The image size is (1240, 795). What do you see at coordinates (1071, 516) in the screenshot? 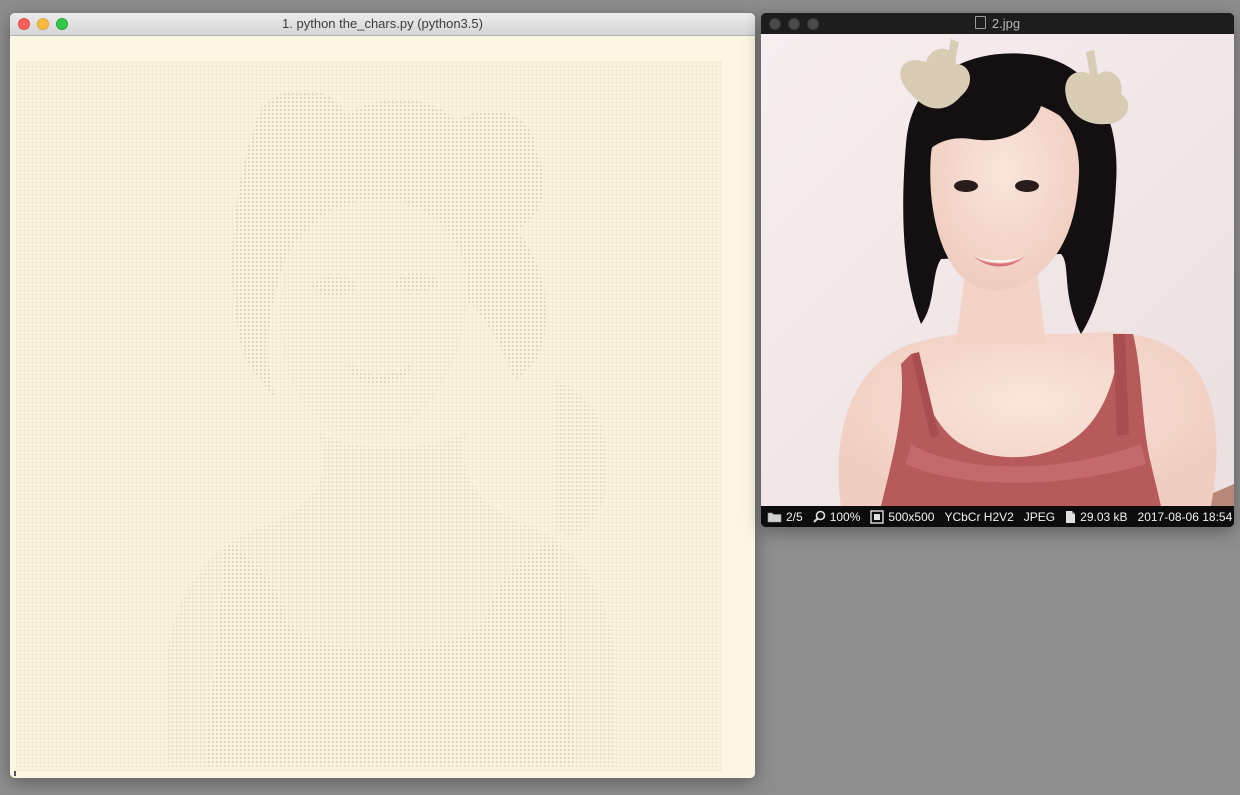
I see `document-icon` at bounding box center [1071, 516].